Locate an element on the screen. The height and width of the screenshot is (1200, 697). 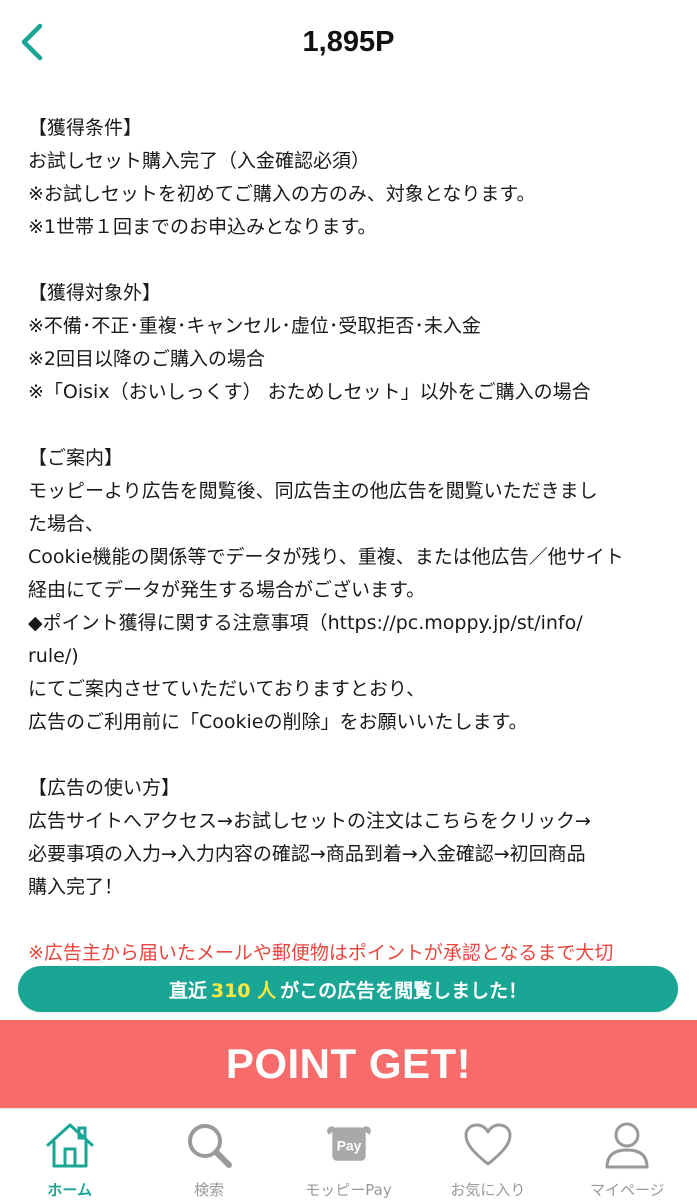
home-icon is located at coordinates (70, 1145).